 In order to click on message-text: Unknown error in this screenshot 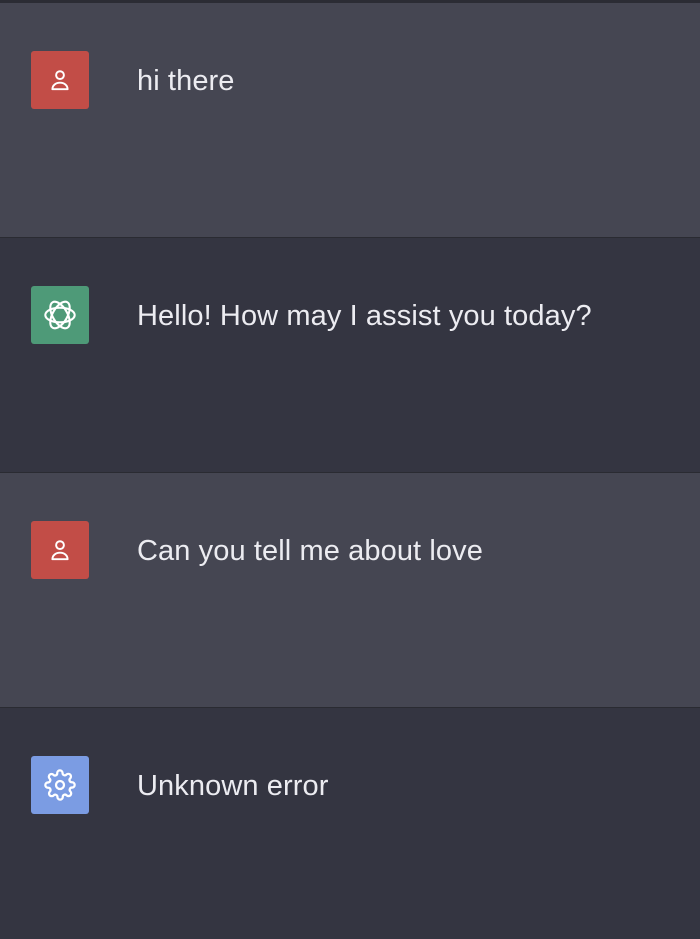, I will do `click(233, 786)`.